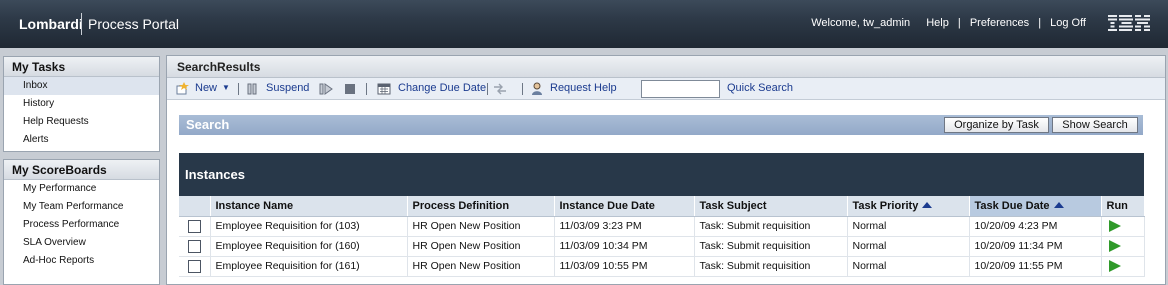 The height and width of the screenshot is (285, 1168). What do you see at coordinates (583, 88) in the screenshot?
I see `request-help-button: Request Help` at bounding box center [583, 88].